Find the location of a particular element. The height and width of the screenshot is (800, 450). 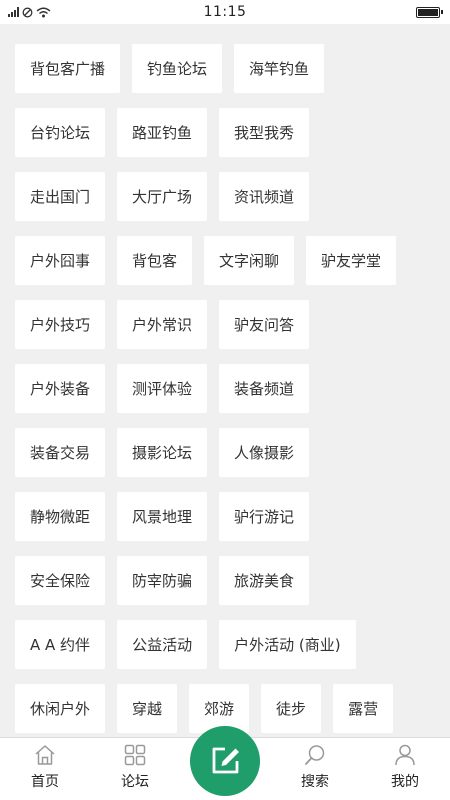

forum-tag: 风景地理 is located at coordinates (162, 516).